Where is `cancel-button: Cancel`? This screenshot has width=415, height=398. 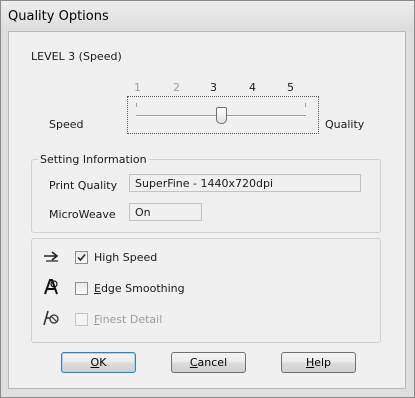 cancel-button: Cancel is located at coordinates (208, 362).